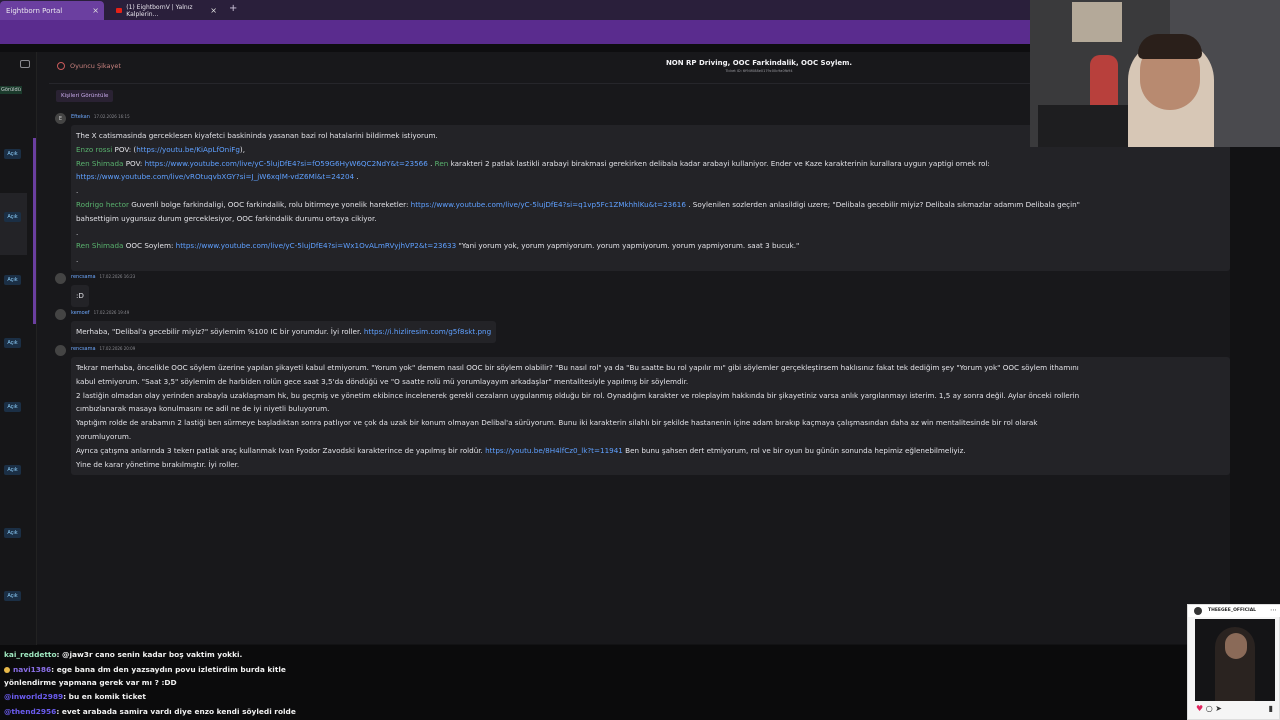 This screenshot has height=720, width=1280. I want to click on message-link: https://youtu.be/8H4lfCz0_lk?t=11941, so click(554, 450).